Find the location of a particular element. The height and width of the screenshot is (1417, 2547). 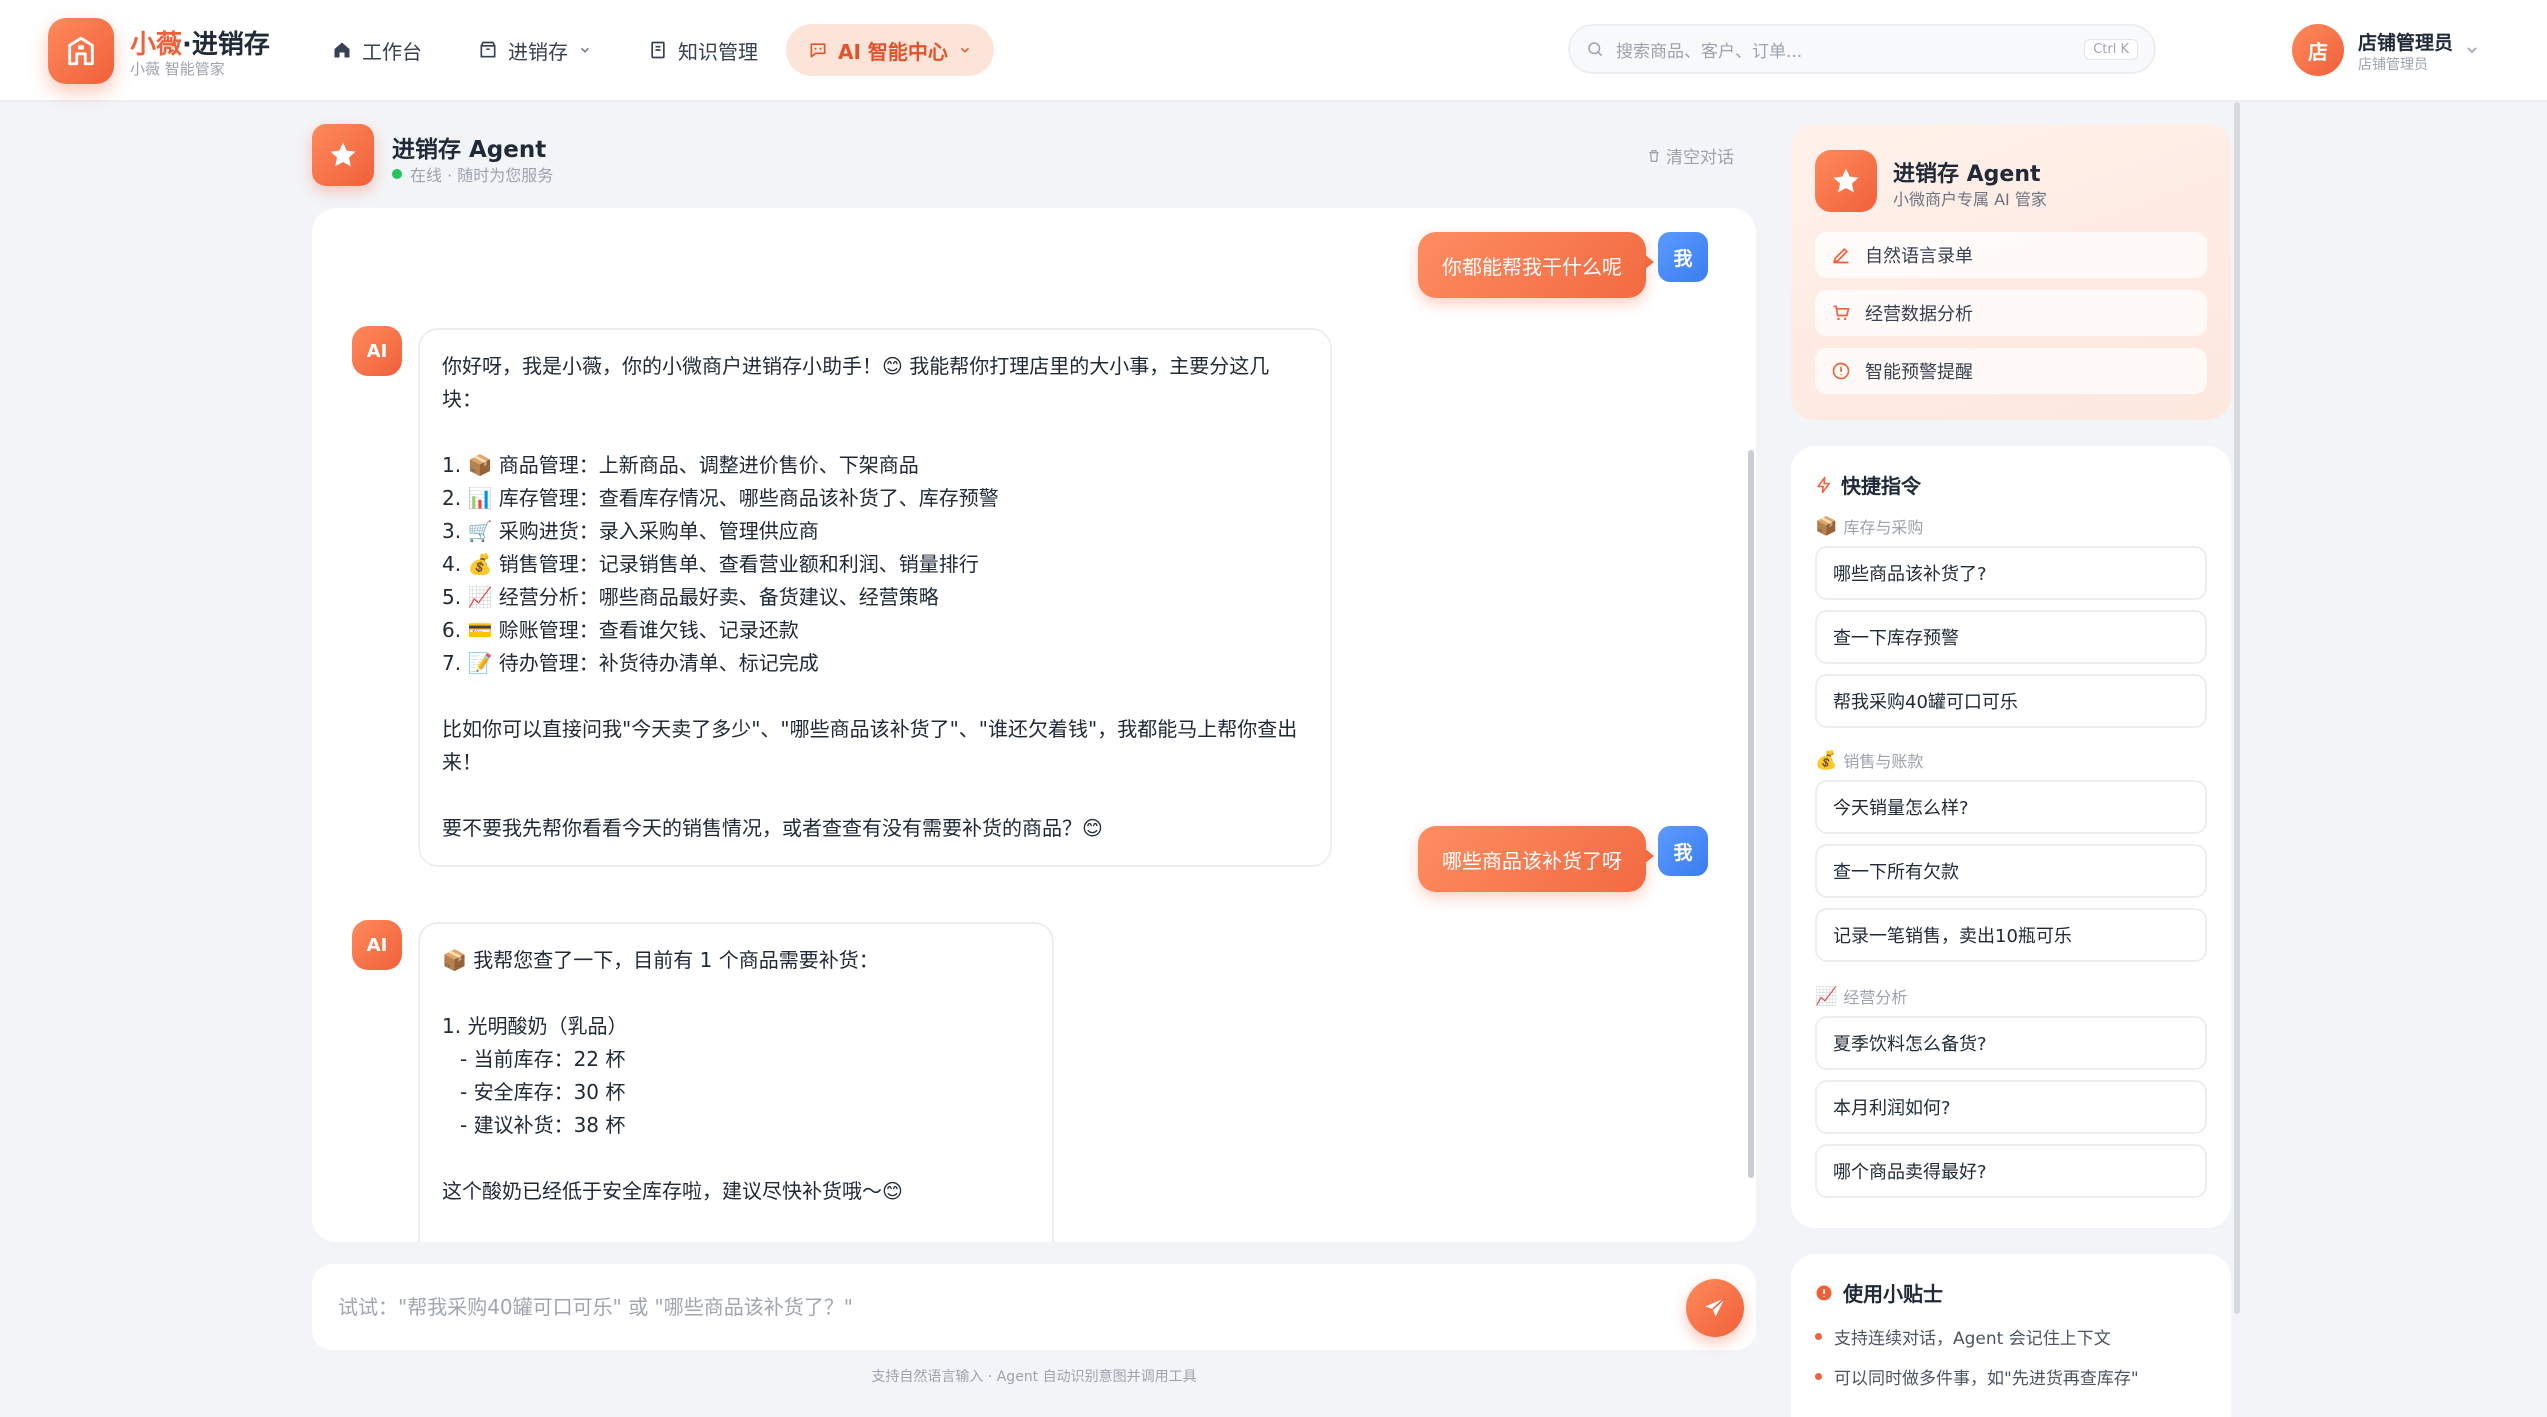

trash-icon is located at coordinates (1654, 155).